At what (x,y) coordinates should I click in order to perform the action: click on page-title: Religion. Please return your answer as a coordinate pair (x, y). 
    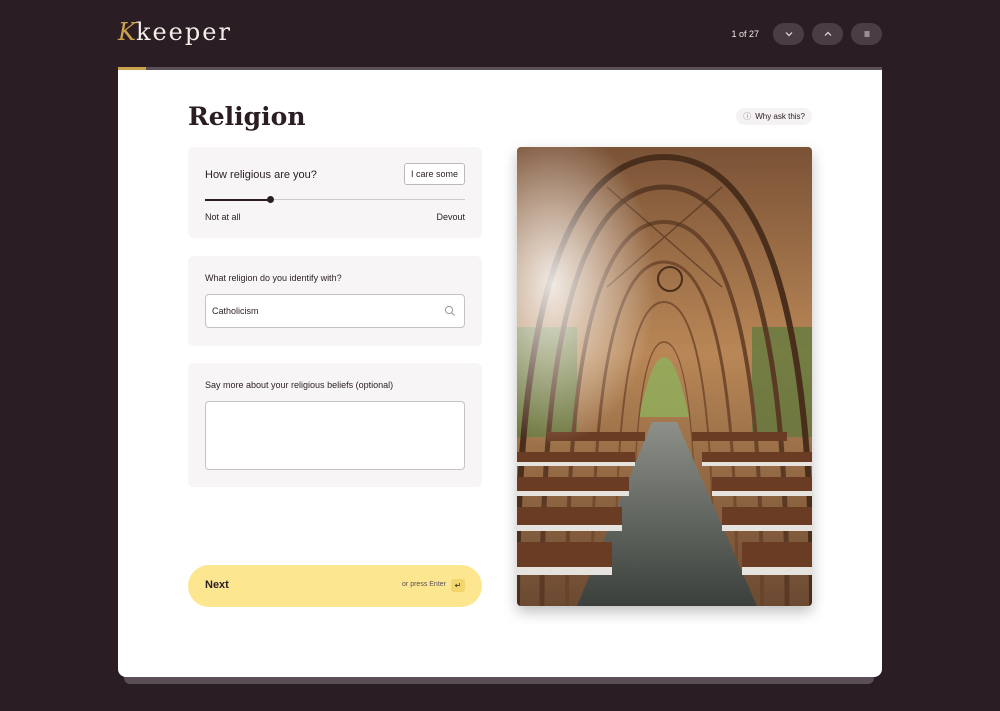
    Looking at the image, I should click on (247, 116).